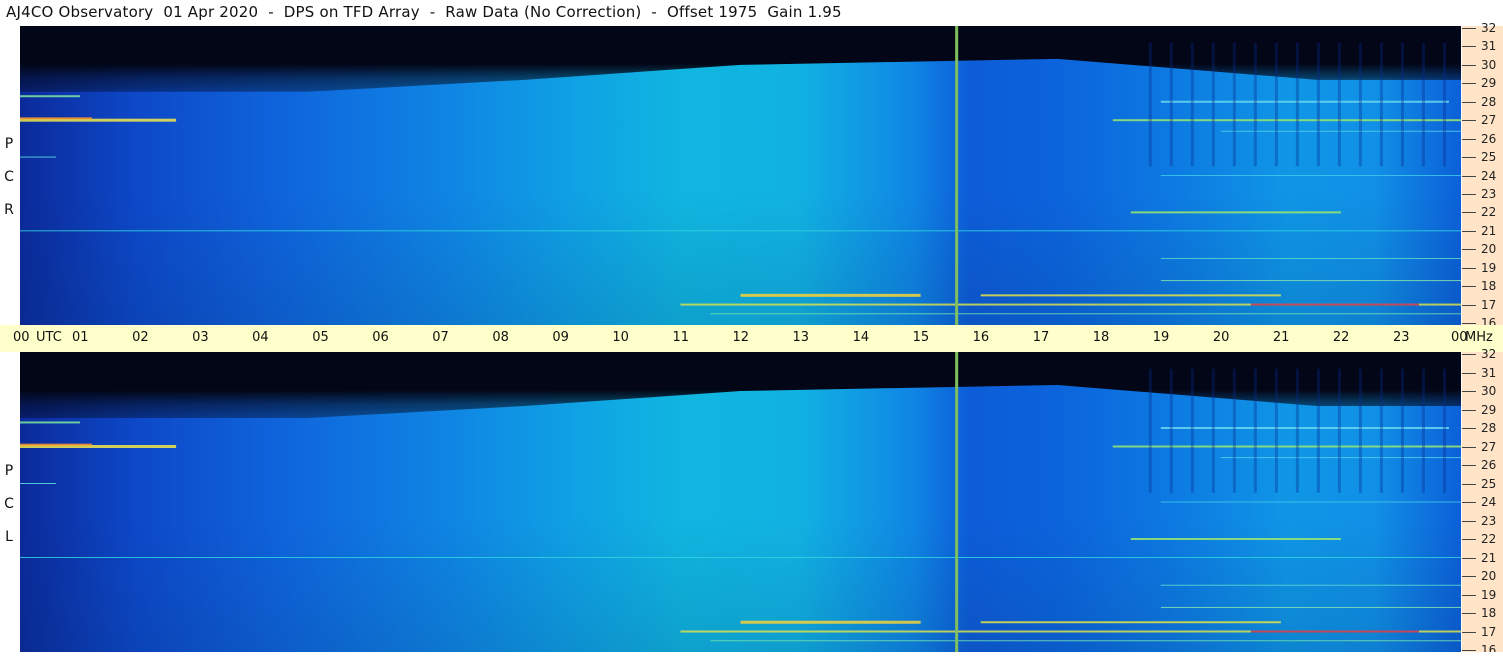 Image resolution: width=1503 pixels, height=672 pixels. What do you see at coordinates (1221, 337) in the screenshot?
I see `time-tick-label: 20` at bounding box center [1221, 337].